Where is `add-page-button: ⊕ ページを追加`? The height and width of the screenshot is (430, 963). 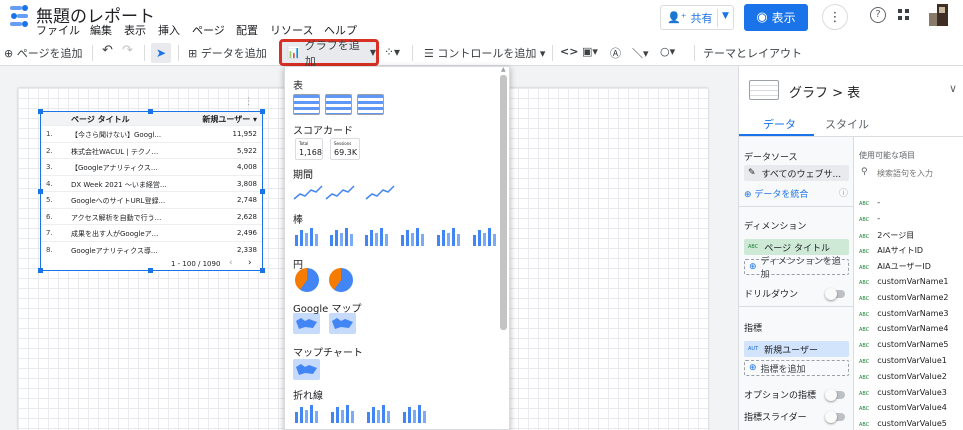 add-page-button: ⊕ ページを追加 is located at coordinates (43, 53).